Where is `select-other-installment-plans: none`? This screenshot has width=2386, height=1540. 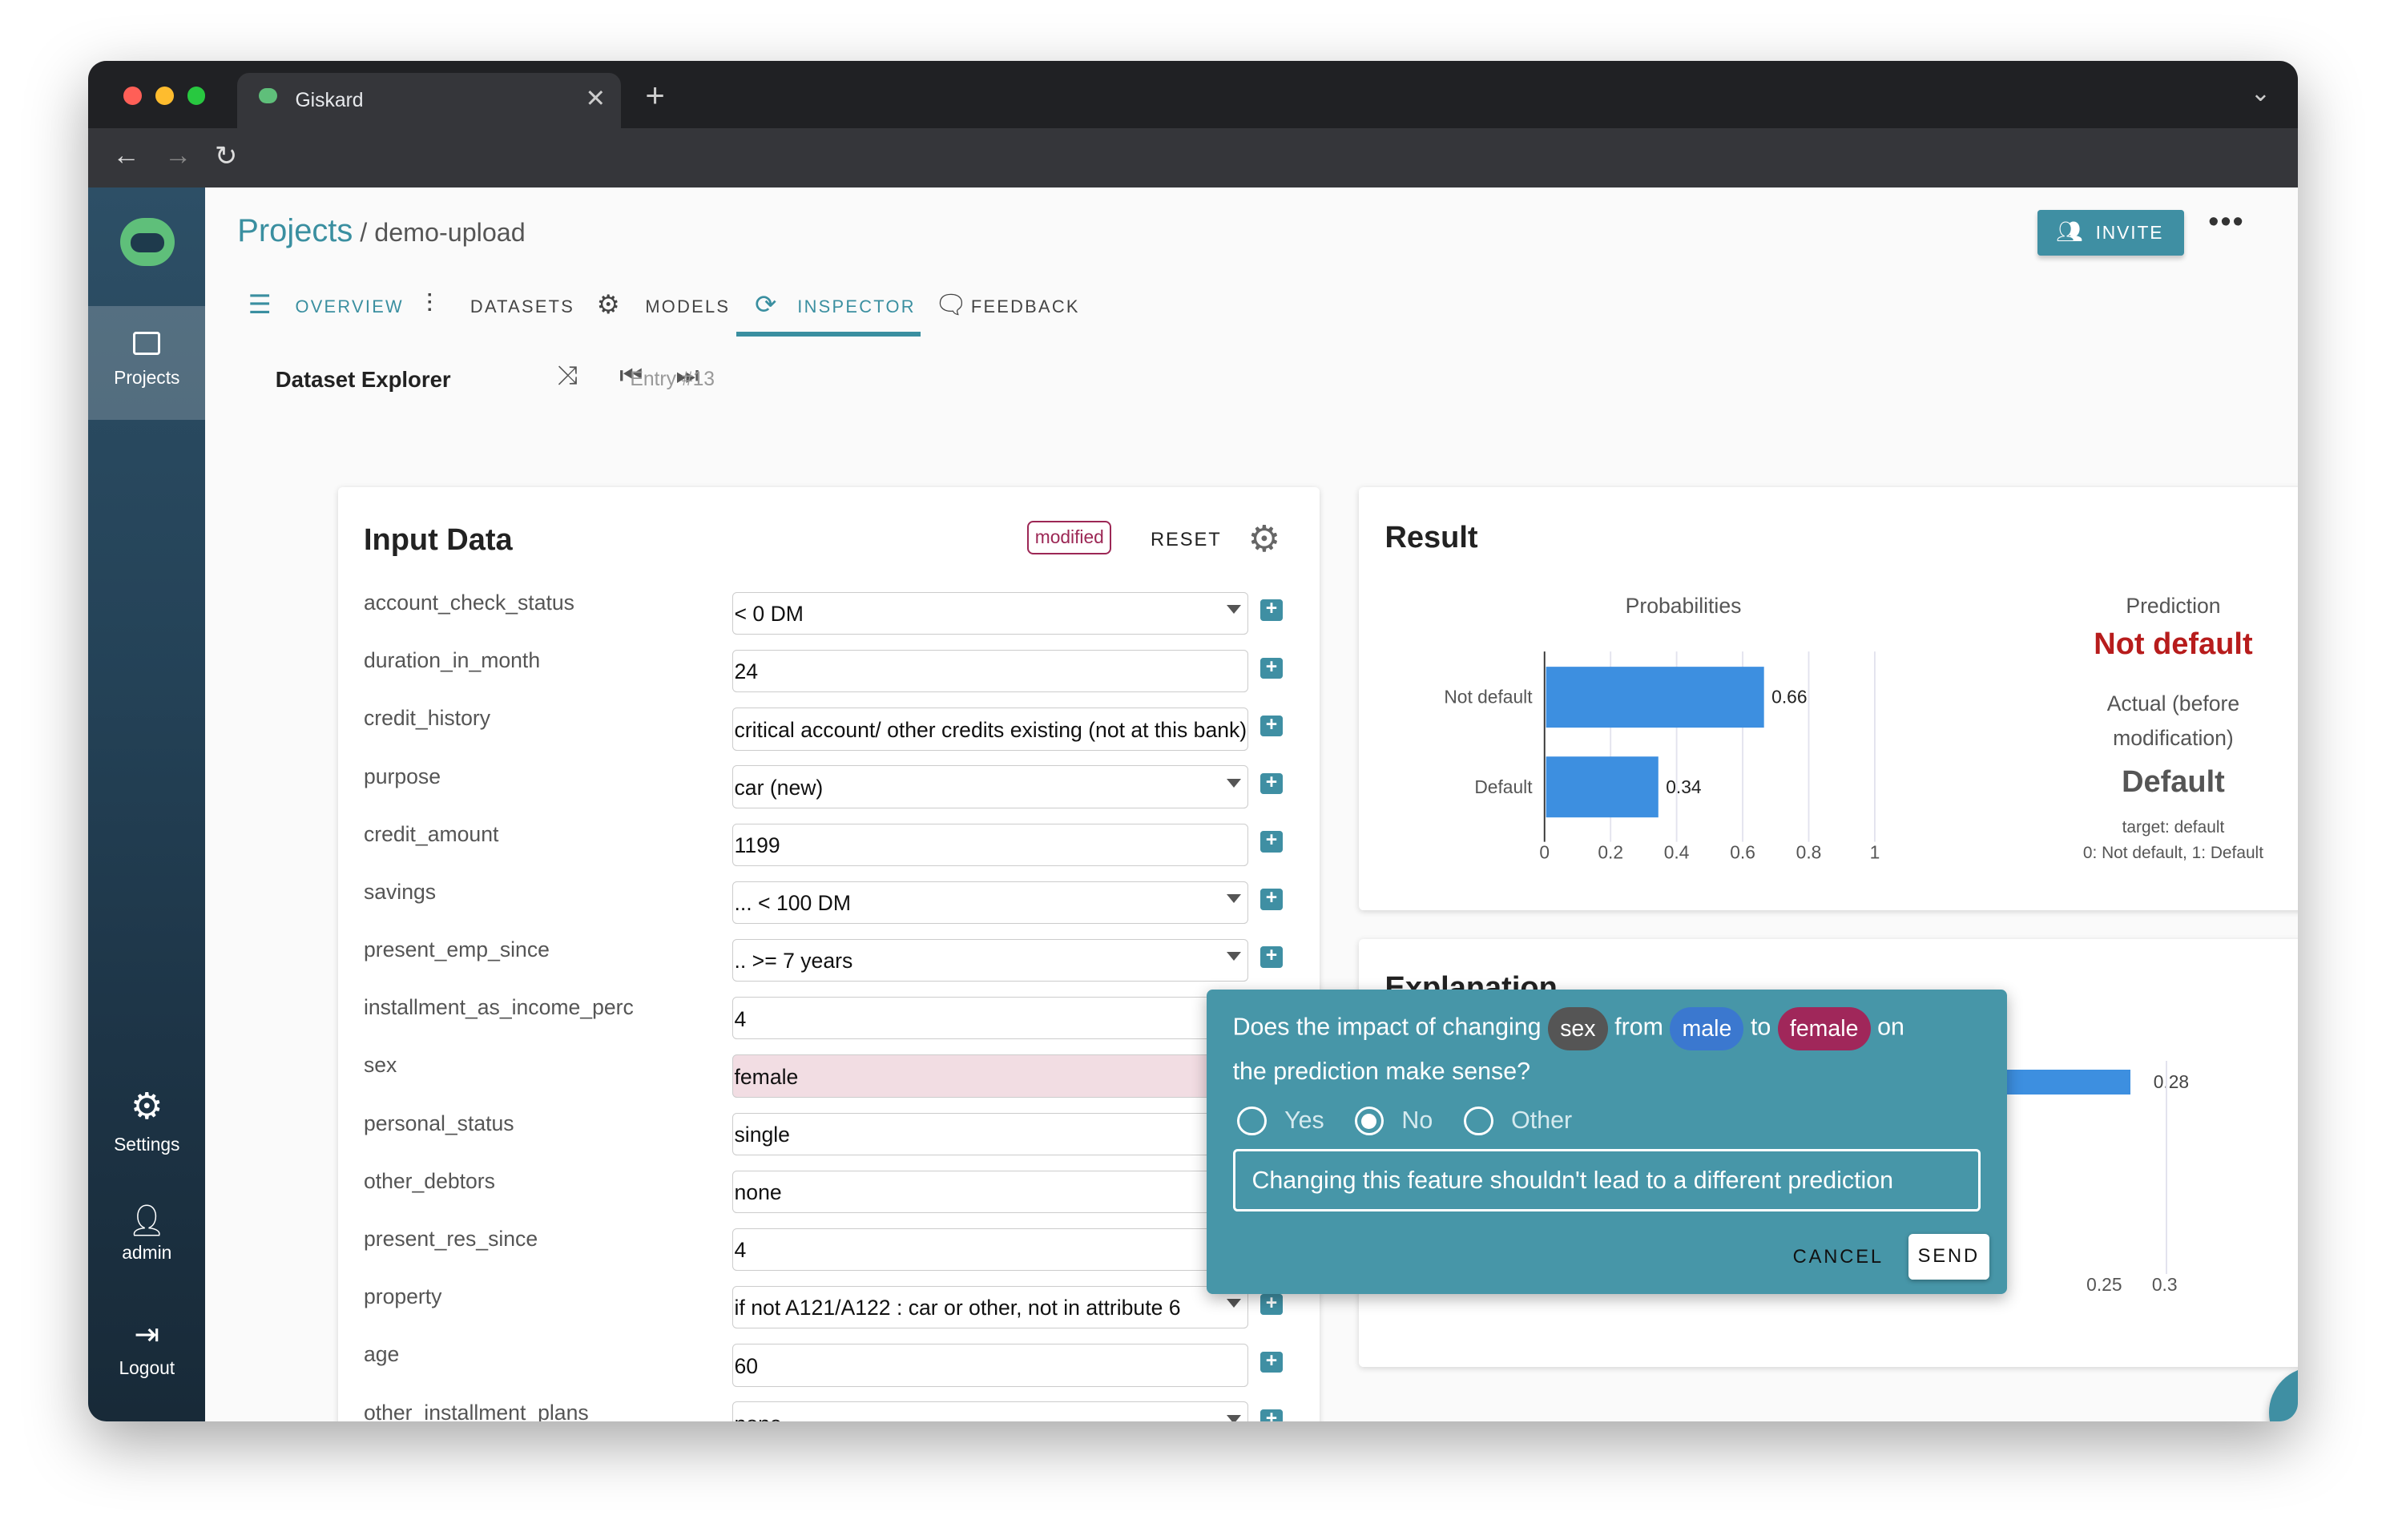 select-other-installment-plans: none is located at coordinates (990, 1411).